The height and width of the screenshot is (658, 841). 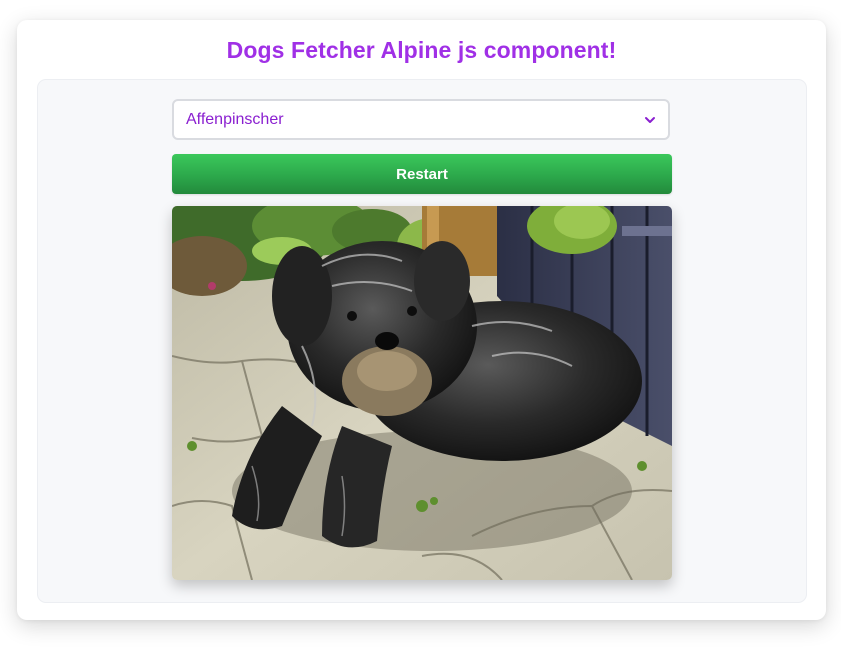 I want to click on page-title: Dogs Fetcher Alpine js component!, so click(x=421, y=50).